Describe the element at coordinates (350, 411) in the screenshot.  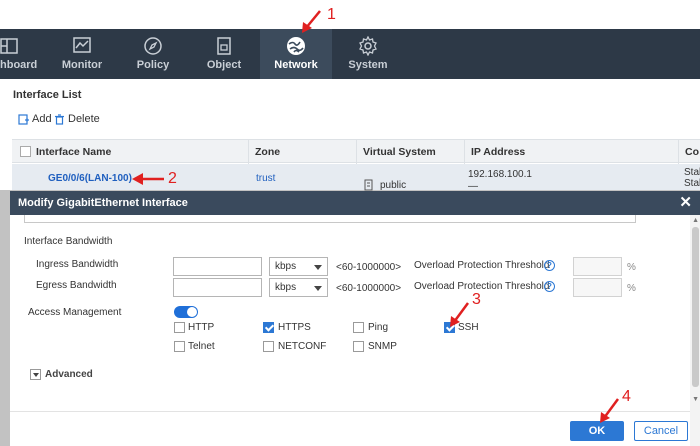
I see `dialog-footer-divider` at that location.